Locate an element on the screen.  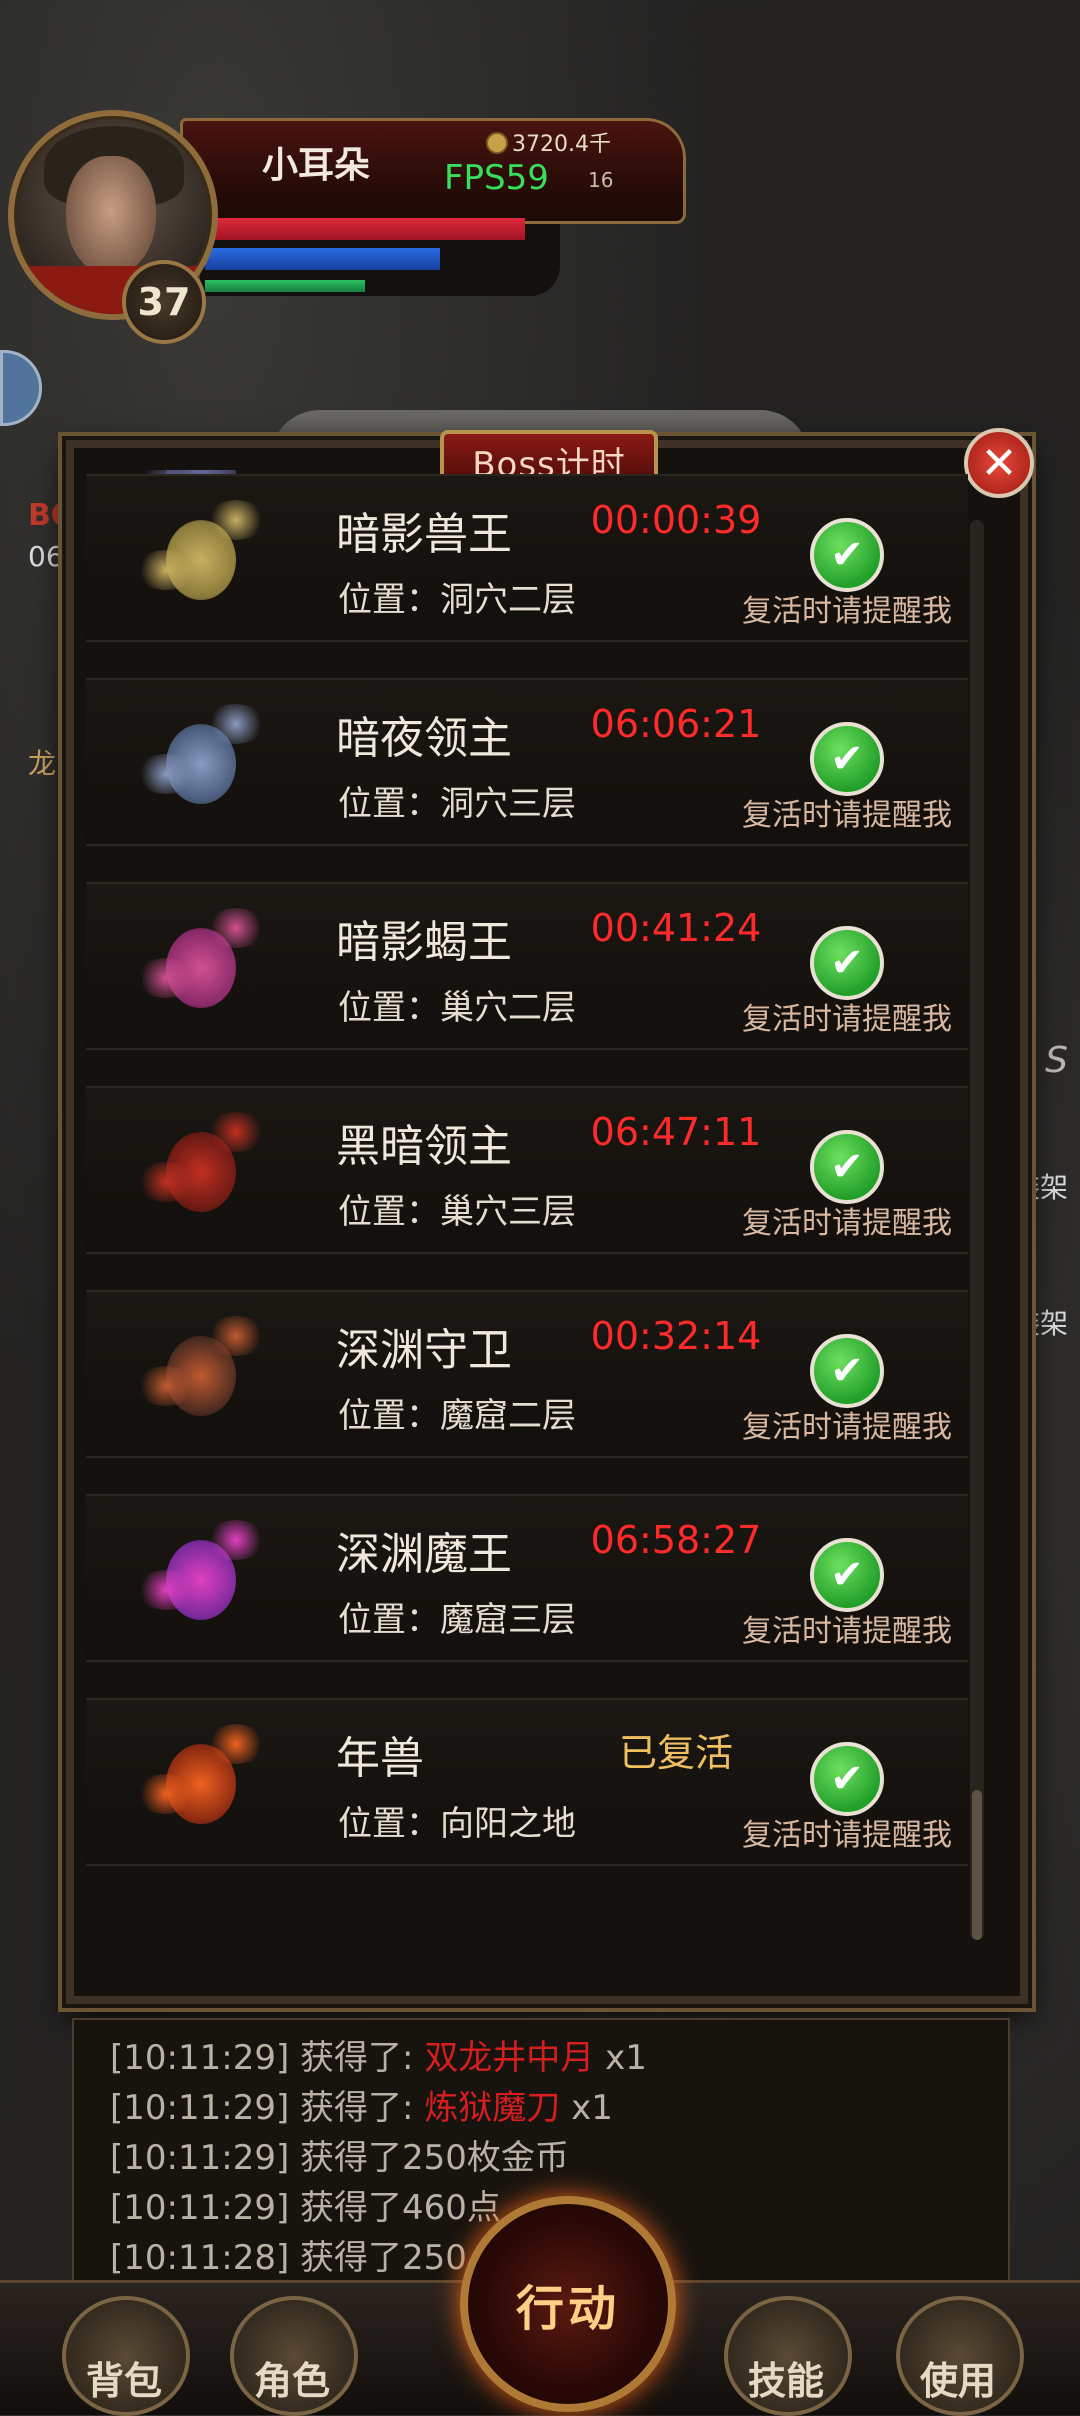
chat-line: [10:11:29] 获得了: 炼狱魔刀 x1 is located at coordinates (361, 2104).